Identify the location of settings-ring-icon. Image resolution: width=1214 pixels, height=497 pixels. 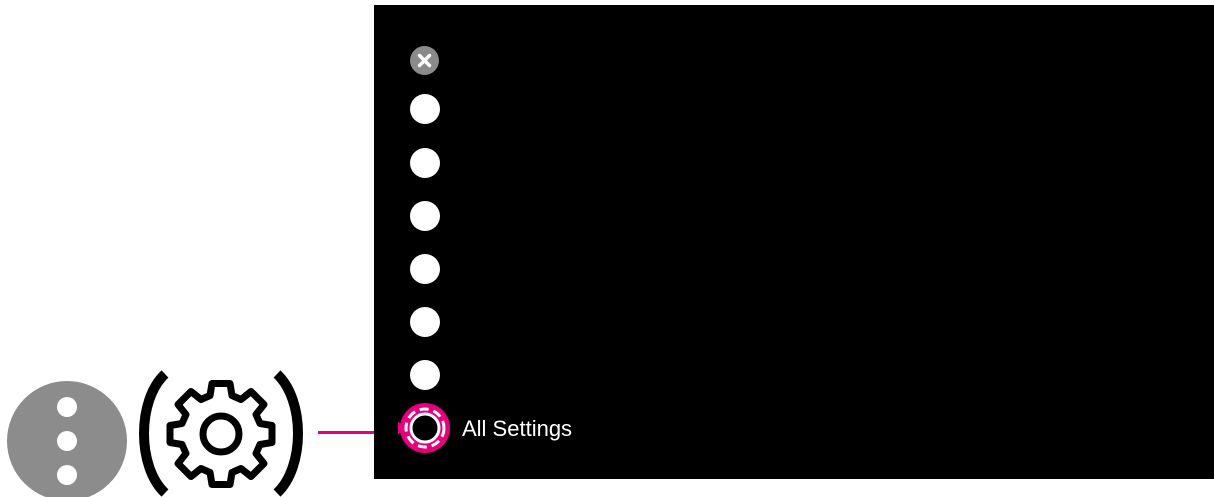
(421, 428).